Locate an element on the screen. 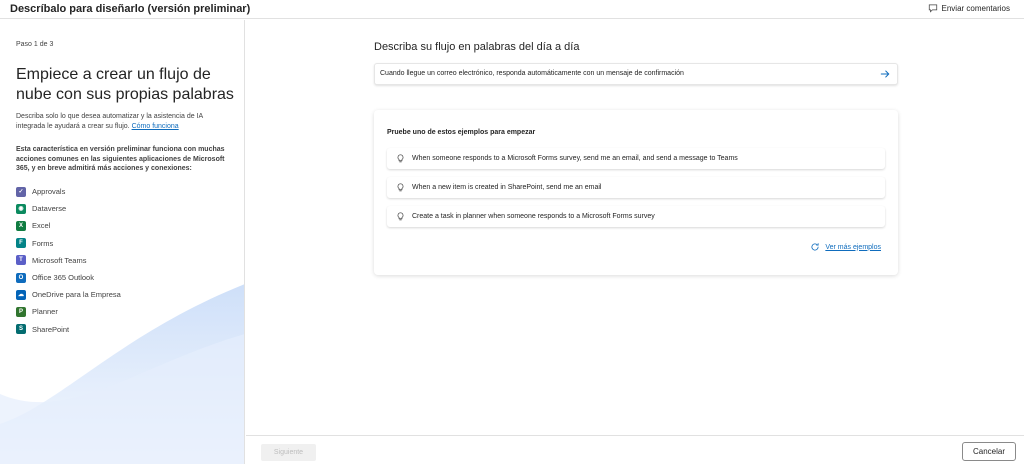  arrow-right-icon is located at coordinates (885, 74).